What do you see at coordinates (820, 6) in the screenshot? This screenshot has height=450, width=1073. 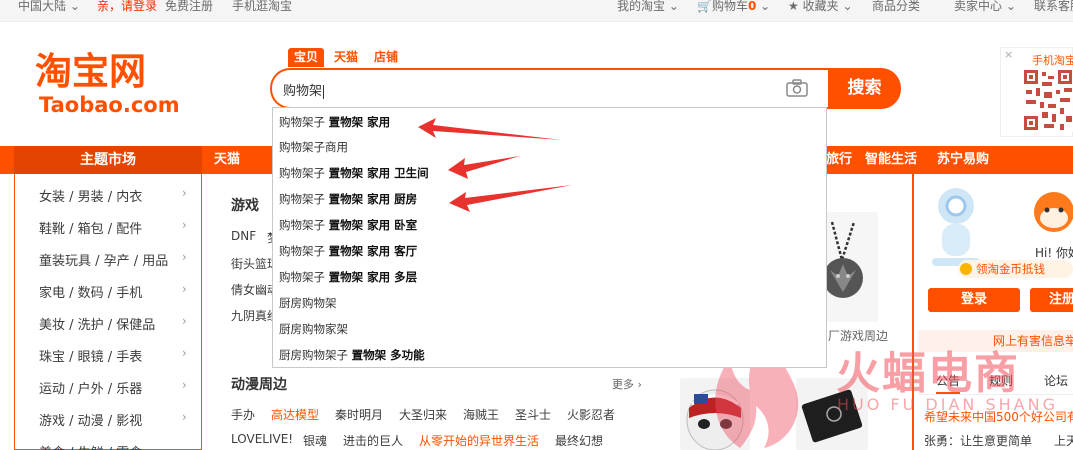 I see `favorites-menu: ★ 收藏夹 ⌄` at bounding box center [820, 6].